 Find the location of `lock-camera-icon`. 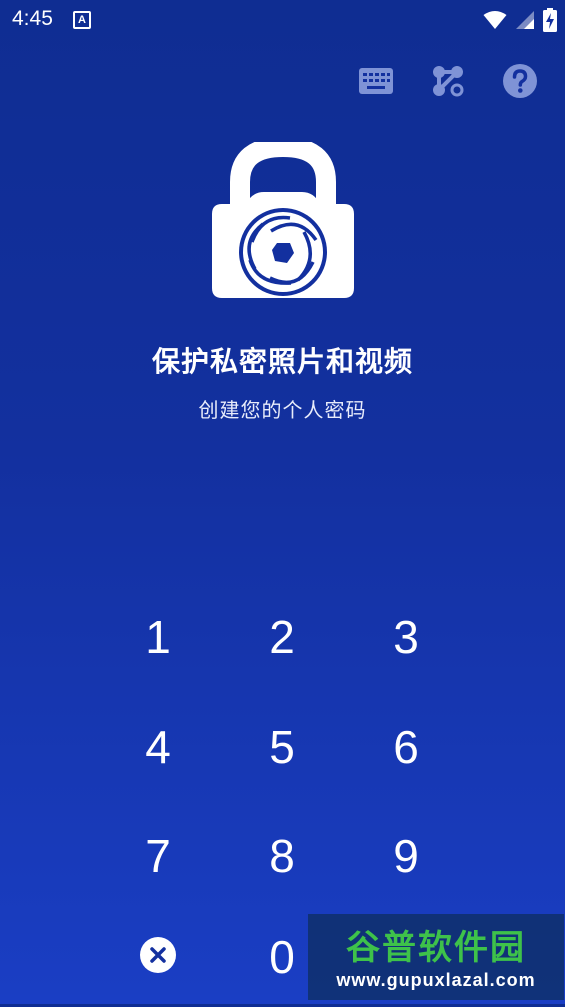

lock-camera-icon is located at coordinates (283, 217).